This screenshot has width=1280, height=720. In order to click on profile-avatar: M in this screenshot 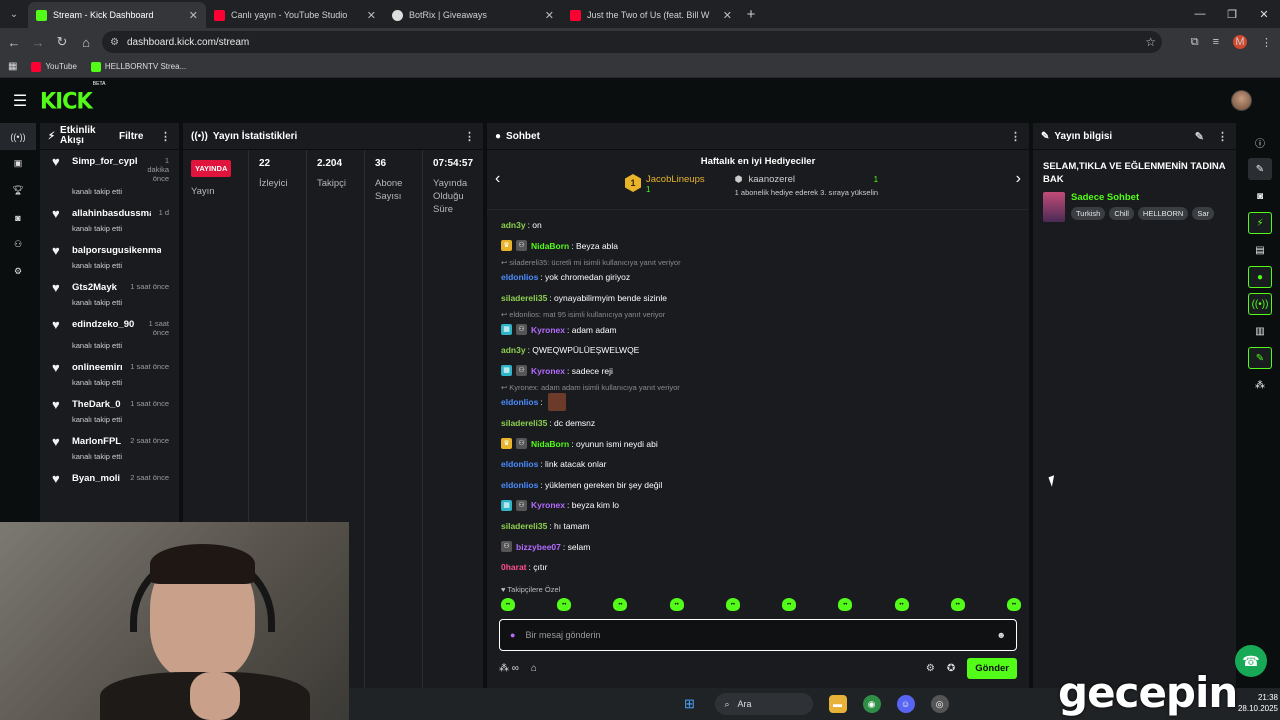, I will do `click(1240, 42)`.